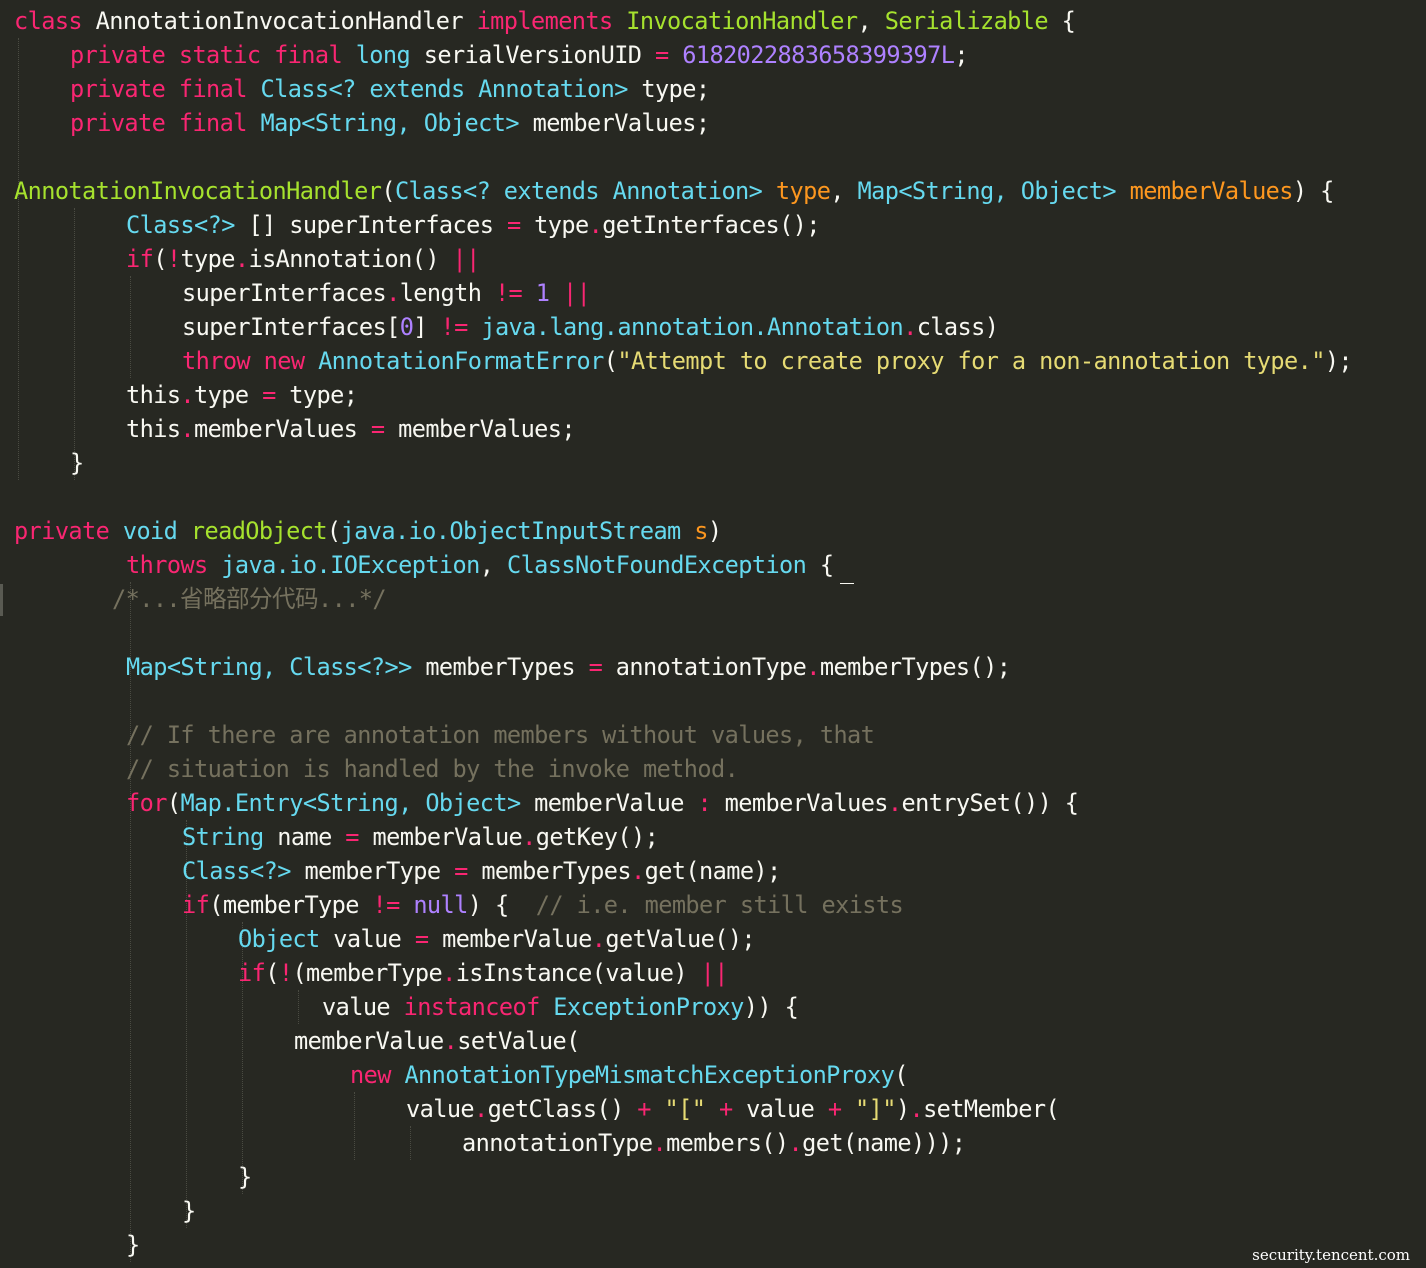 The image size is (1426, 1268). What do you see at coordinates (556, 1109) in the screenshot?
I see `code-token: getClass()` at bounding box center [556, 1109].